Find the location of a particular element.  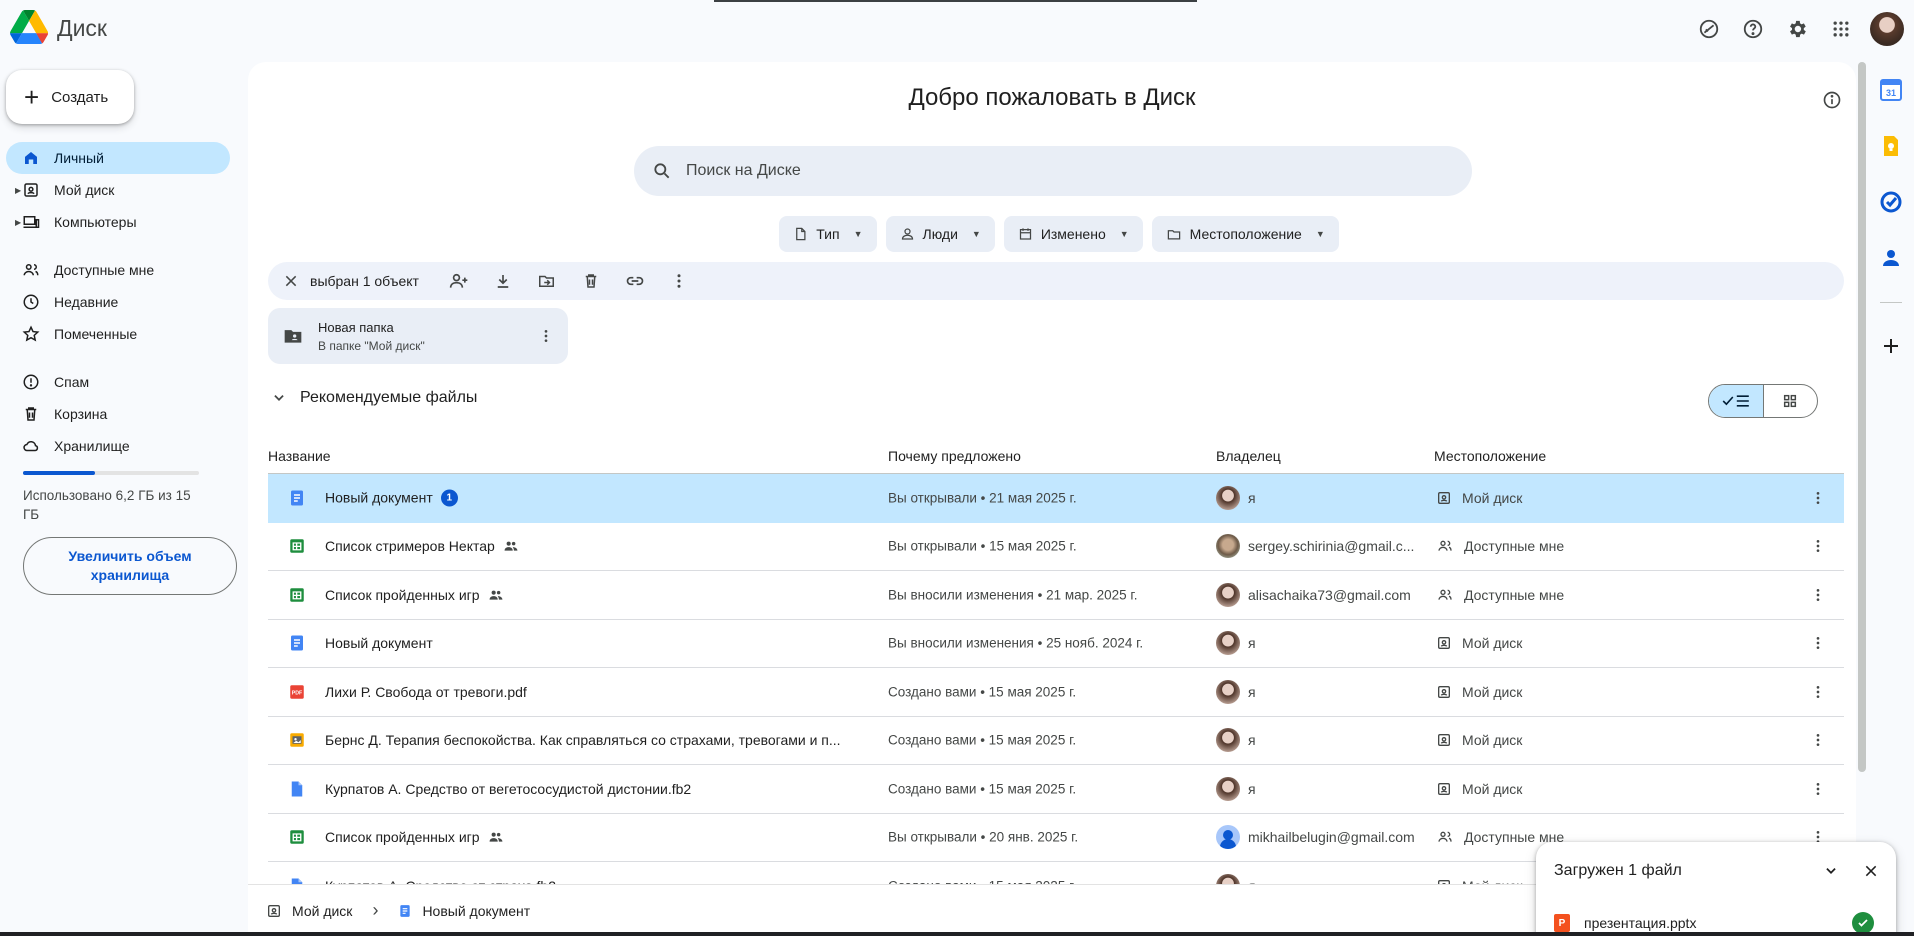

sidebar-item-personal: Личный is located at coordinates (118, 158).